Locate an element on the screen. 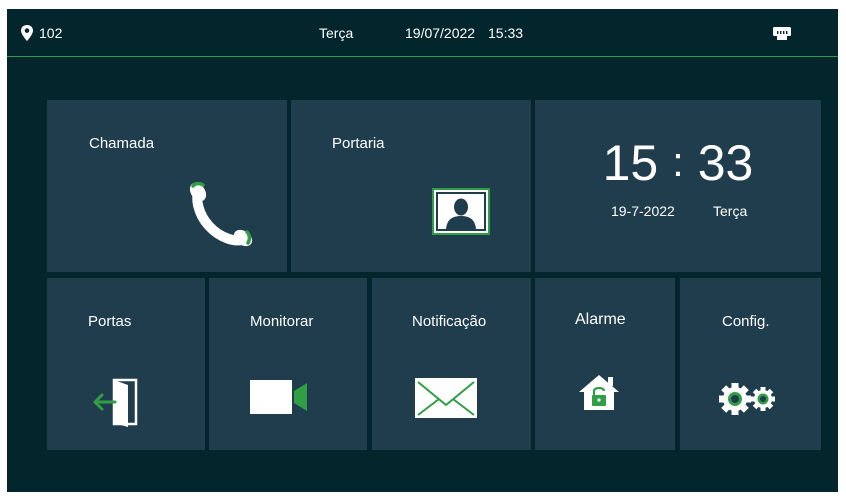 The height and width of the screenshot is (498, 846). contact-portrait-icon is located at coordinates (461, 211).